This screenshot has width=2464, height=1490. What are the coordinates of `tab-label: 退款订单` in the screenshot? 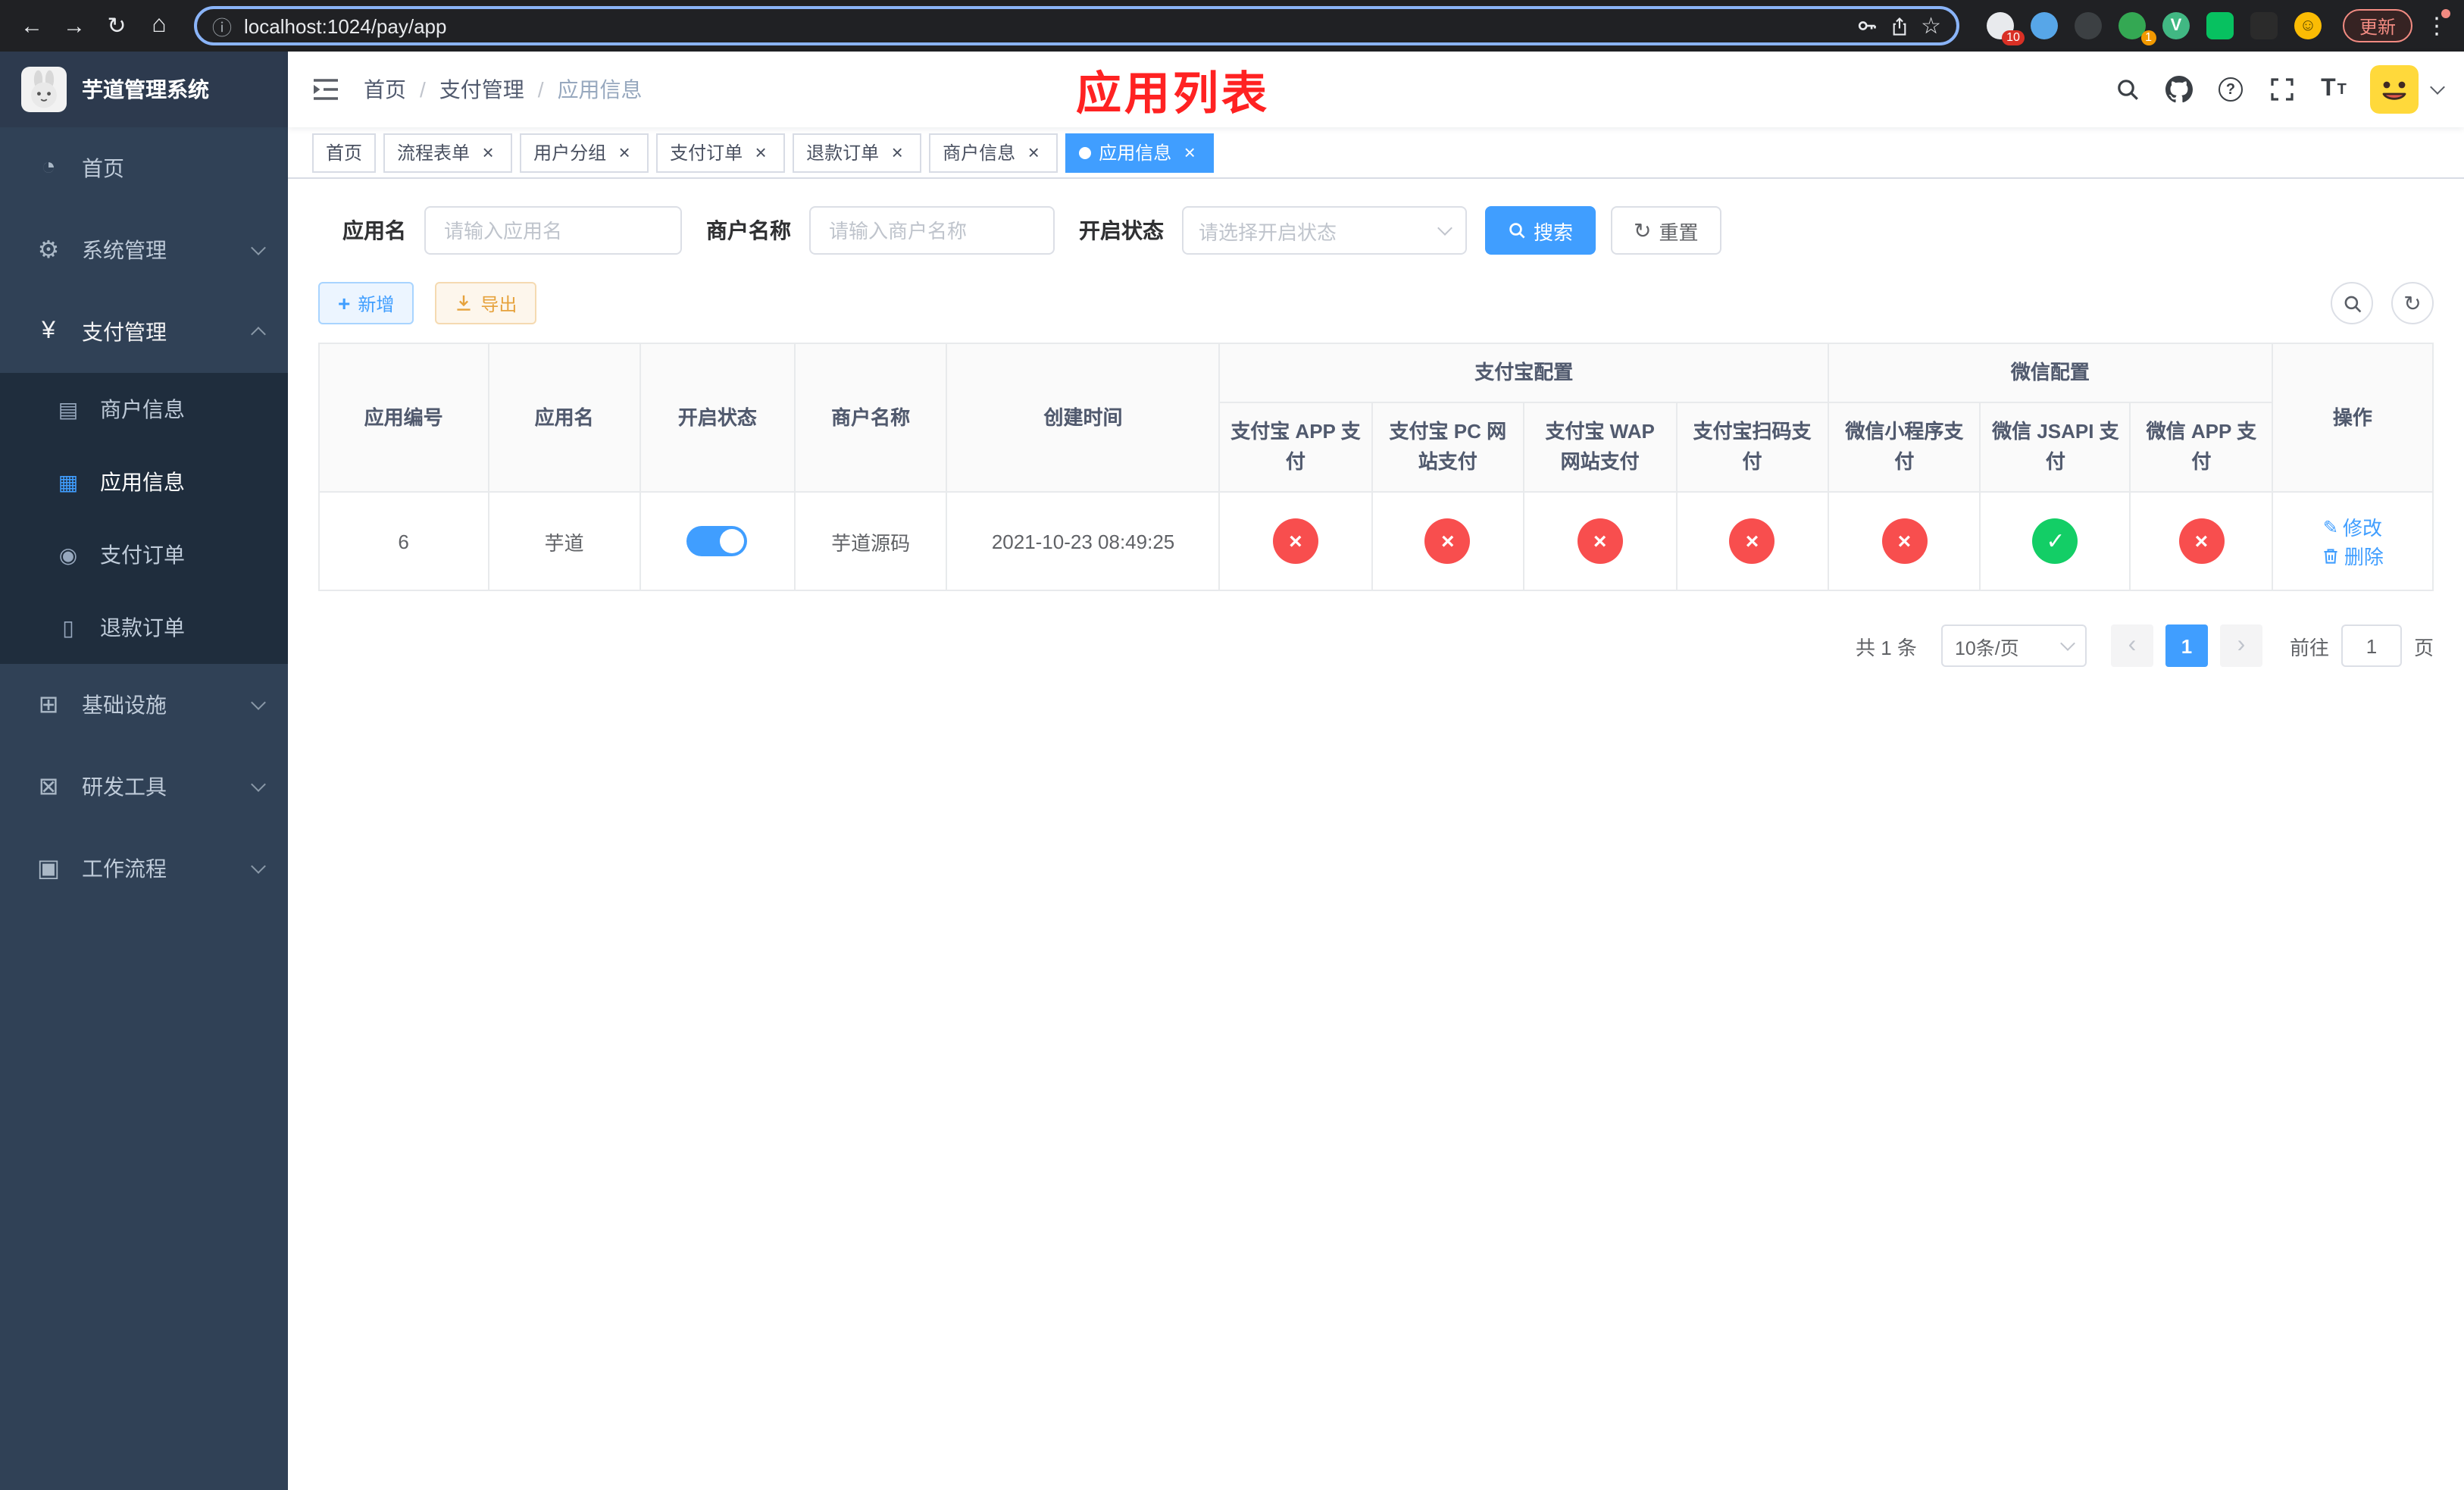 It's located at (843, 153).